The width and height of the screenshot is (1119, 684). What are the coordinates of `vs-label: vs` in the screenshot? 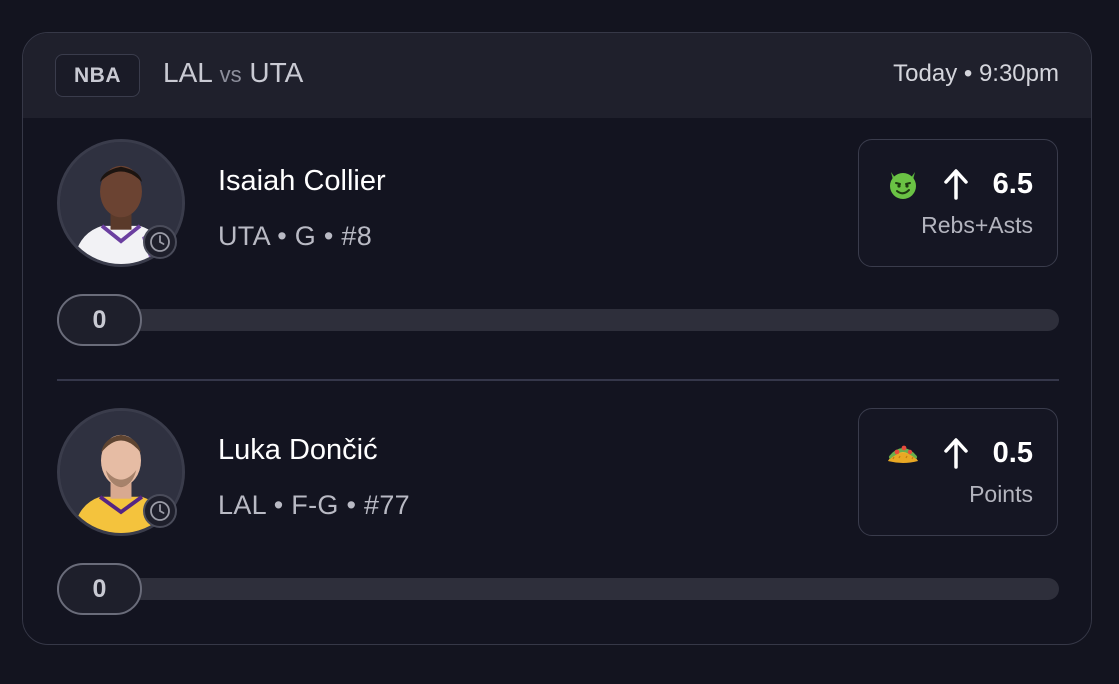 It's located at (230, 74).